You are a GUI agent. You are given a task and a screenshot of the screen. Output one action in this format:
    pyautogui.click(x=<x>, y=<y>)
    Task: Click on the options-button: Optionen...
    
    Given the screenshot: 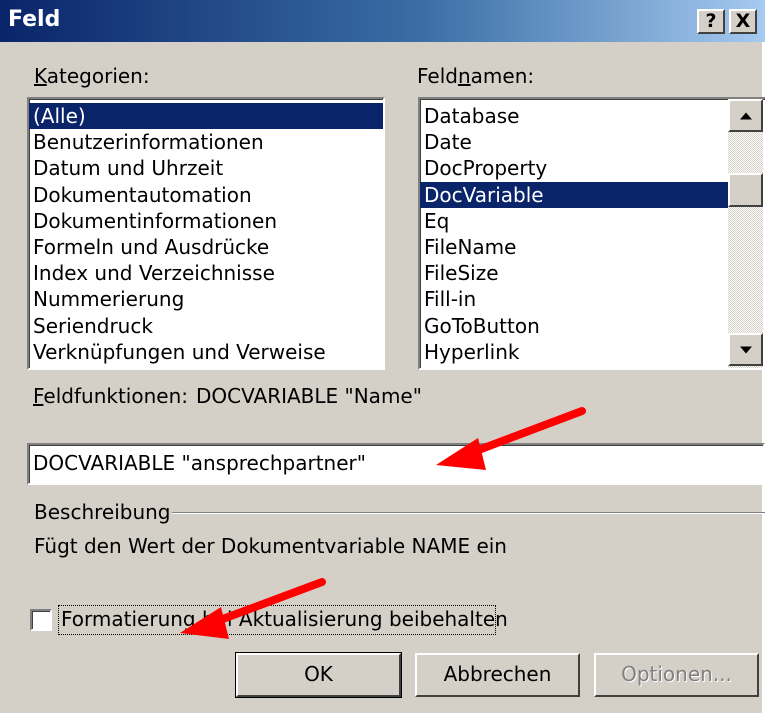 What is the action you would take?
    pyautogui.click(x=676, y=675)
    